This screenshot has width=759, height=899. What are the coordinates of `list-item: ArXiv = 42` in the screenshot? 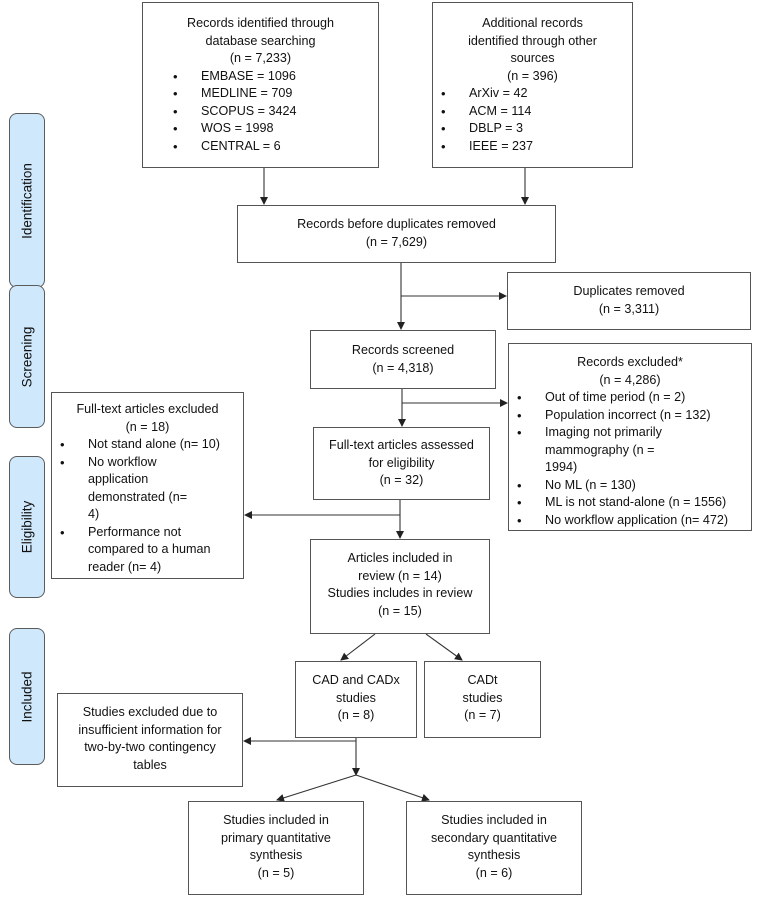 It's located at (532, 94).